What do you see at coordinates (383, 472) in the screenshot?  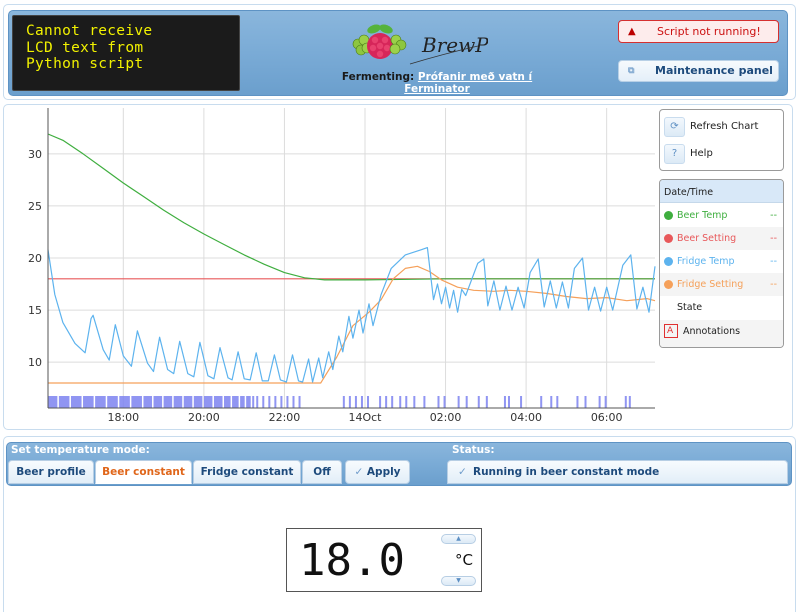 I see `apply-label: Apply` at bounding box center [383, 472].